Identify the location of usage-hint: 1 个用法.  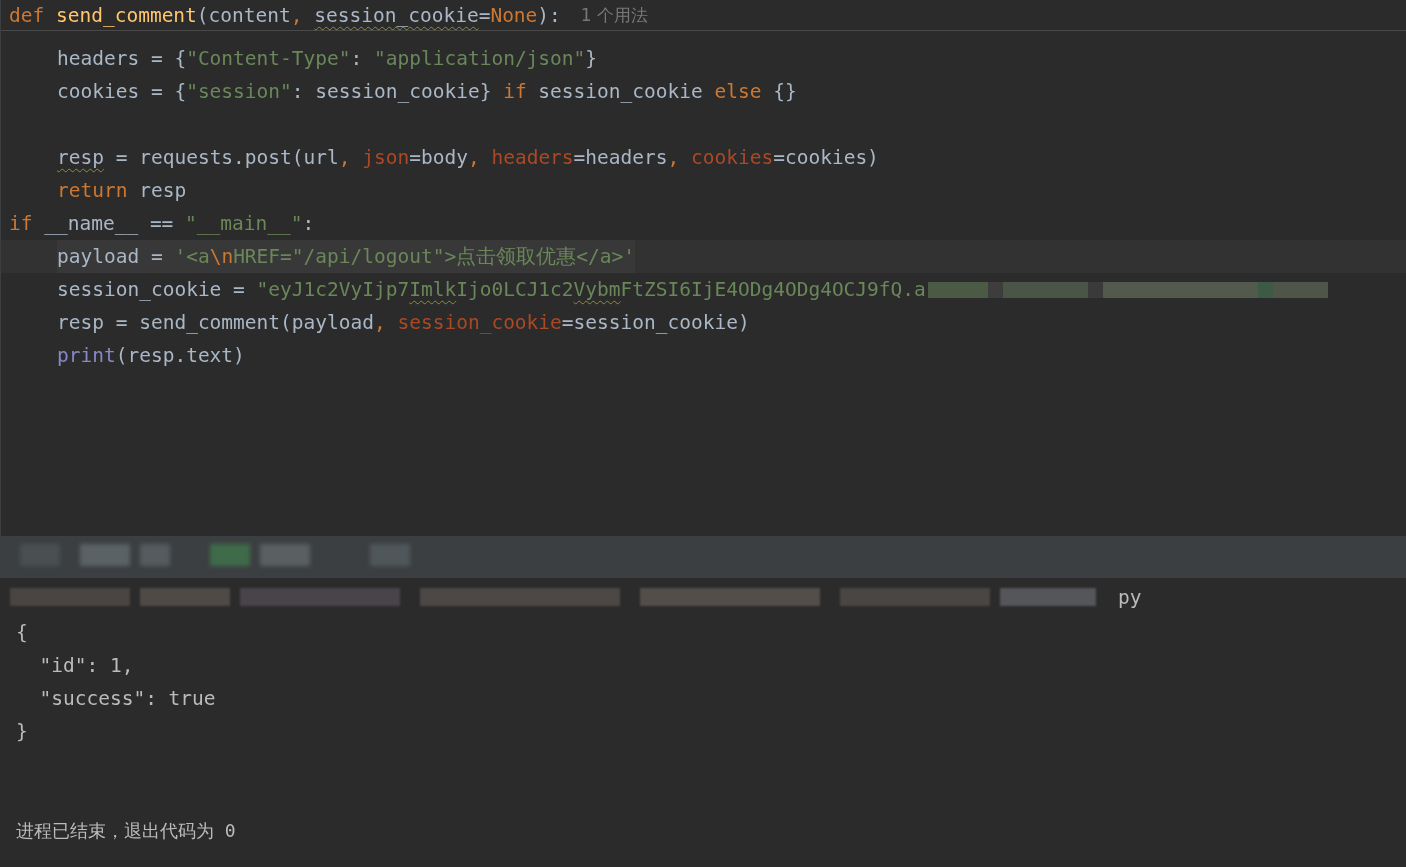
(614, 15).